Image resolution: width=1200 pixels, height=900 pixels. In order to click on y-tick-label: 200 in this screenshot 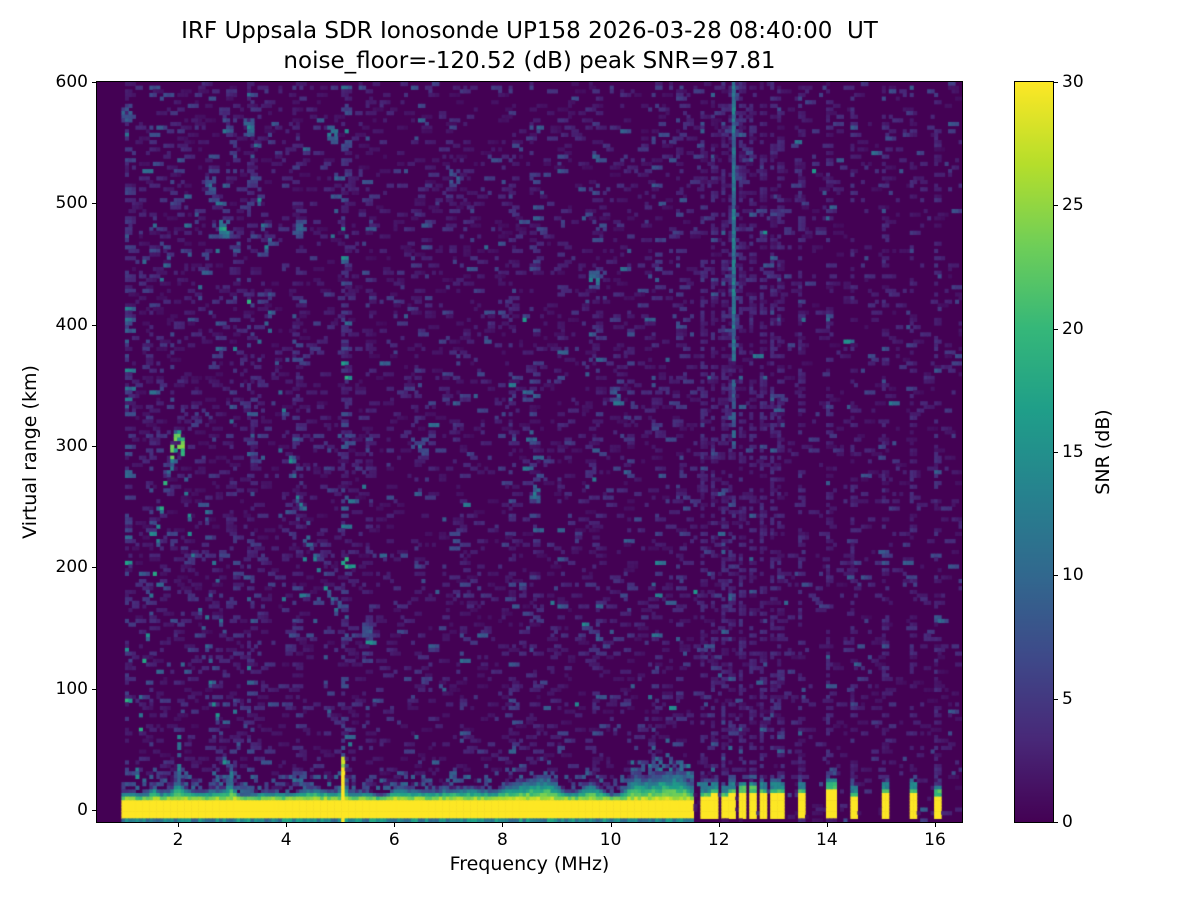, I will do `click(71, 567)`.